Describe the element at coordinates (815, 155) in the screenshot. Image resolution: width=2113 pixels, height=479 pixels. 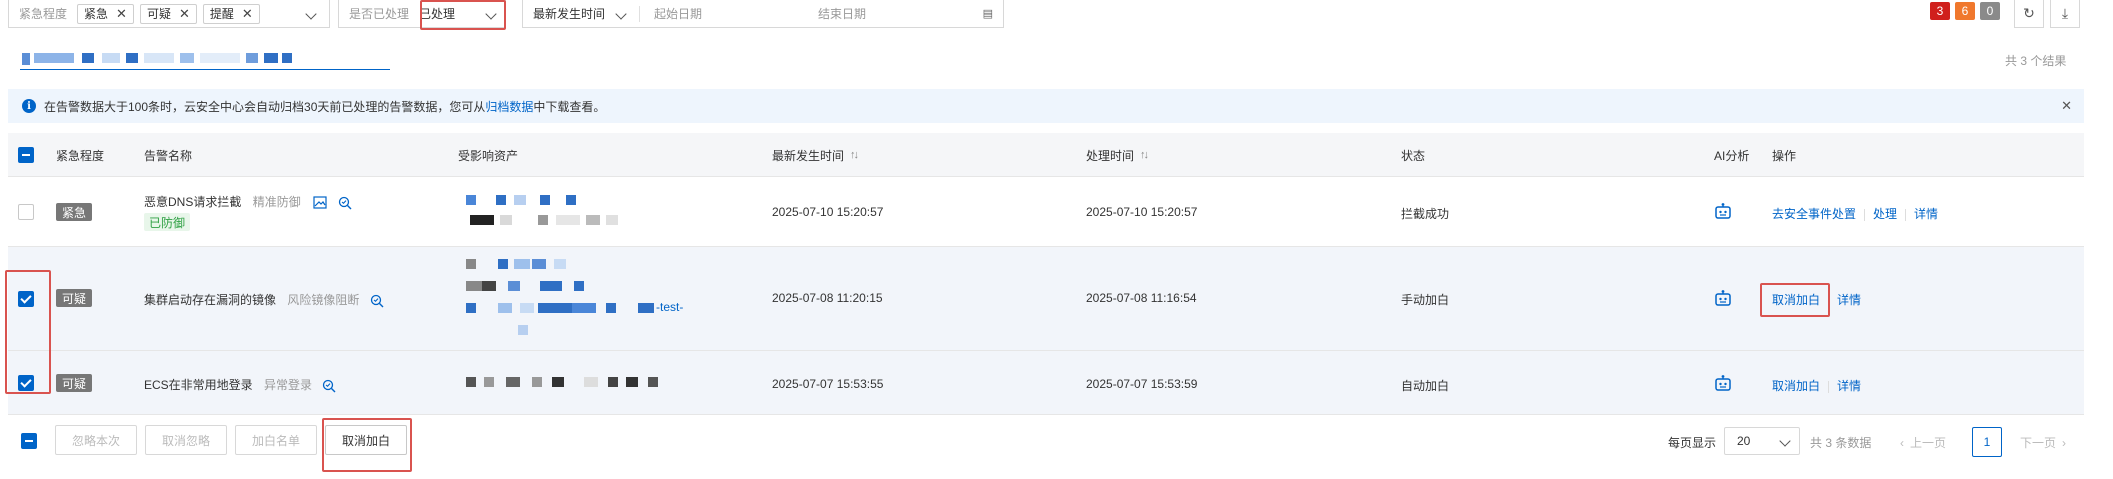
I see `th-latest-time: 最新发生时间 ↑↓` at that location.